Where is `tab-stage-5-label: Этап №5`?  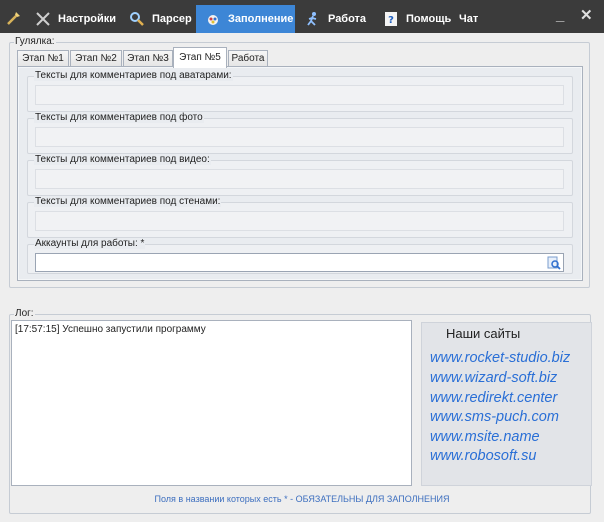 tab-stage-5-label: Этап №5 is located at coordinates (200, 57).